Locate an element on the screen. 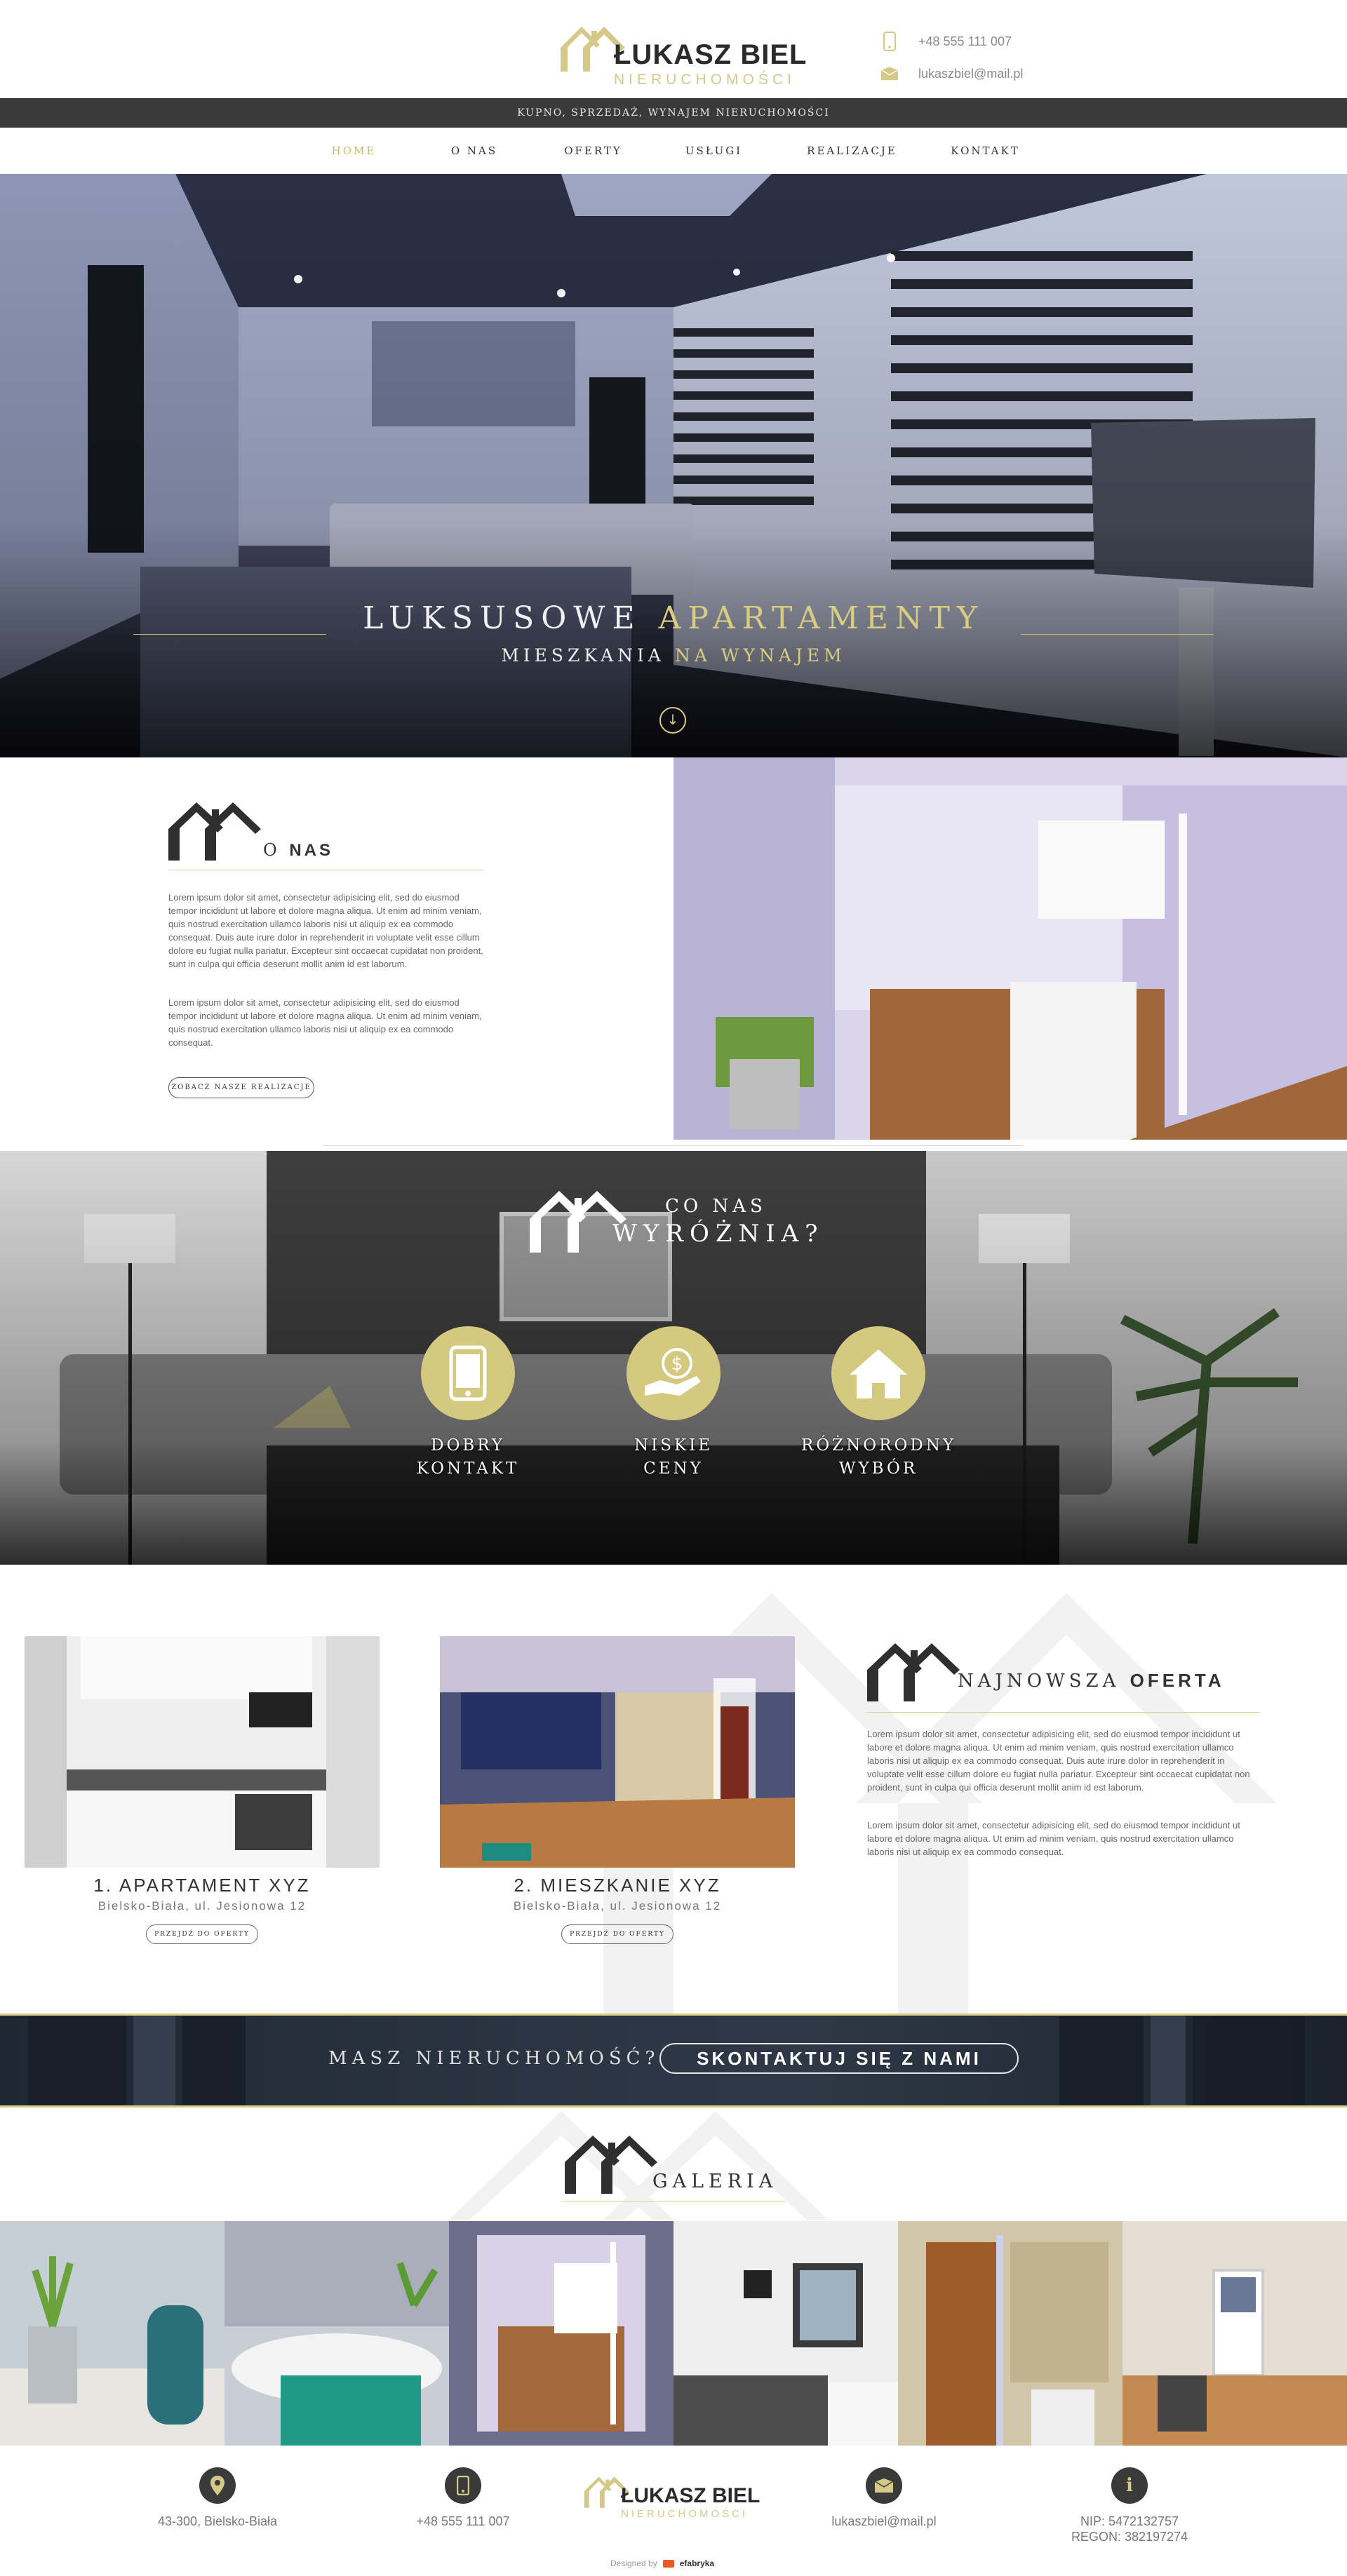 The image size is (1347, 2576). about-title: O NAS is located at coordinates (298, 850).